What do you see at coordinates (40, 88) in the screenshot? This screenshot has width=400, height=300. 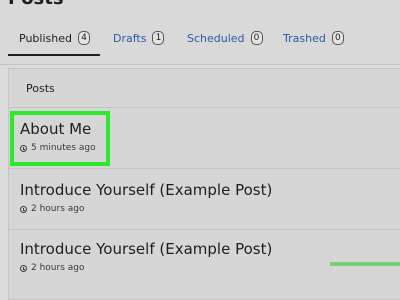 I see `posts-list-header-label: Posts` at bounding box center [40, 88].